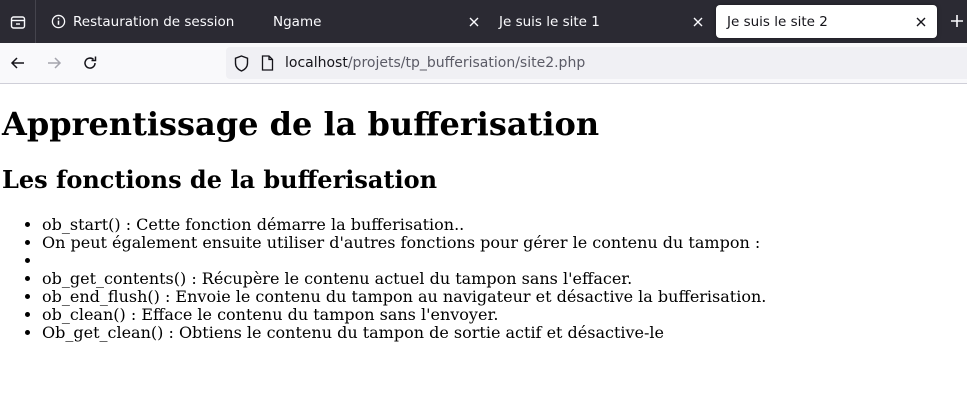 This screenshot has height=418, width=967. Describe the element at coordinates (301, 124) in the screenshot. I see `page-title: Apprentissage de la bufferisation` at that location.